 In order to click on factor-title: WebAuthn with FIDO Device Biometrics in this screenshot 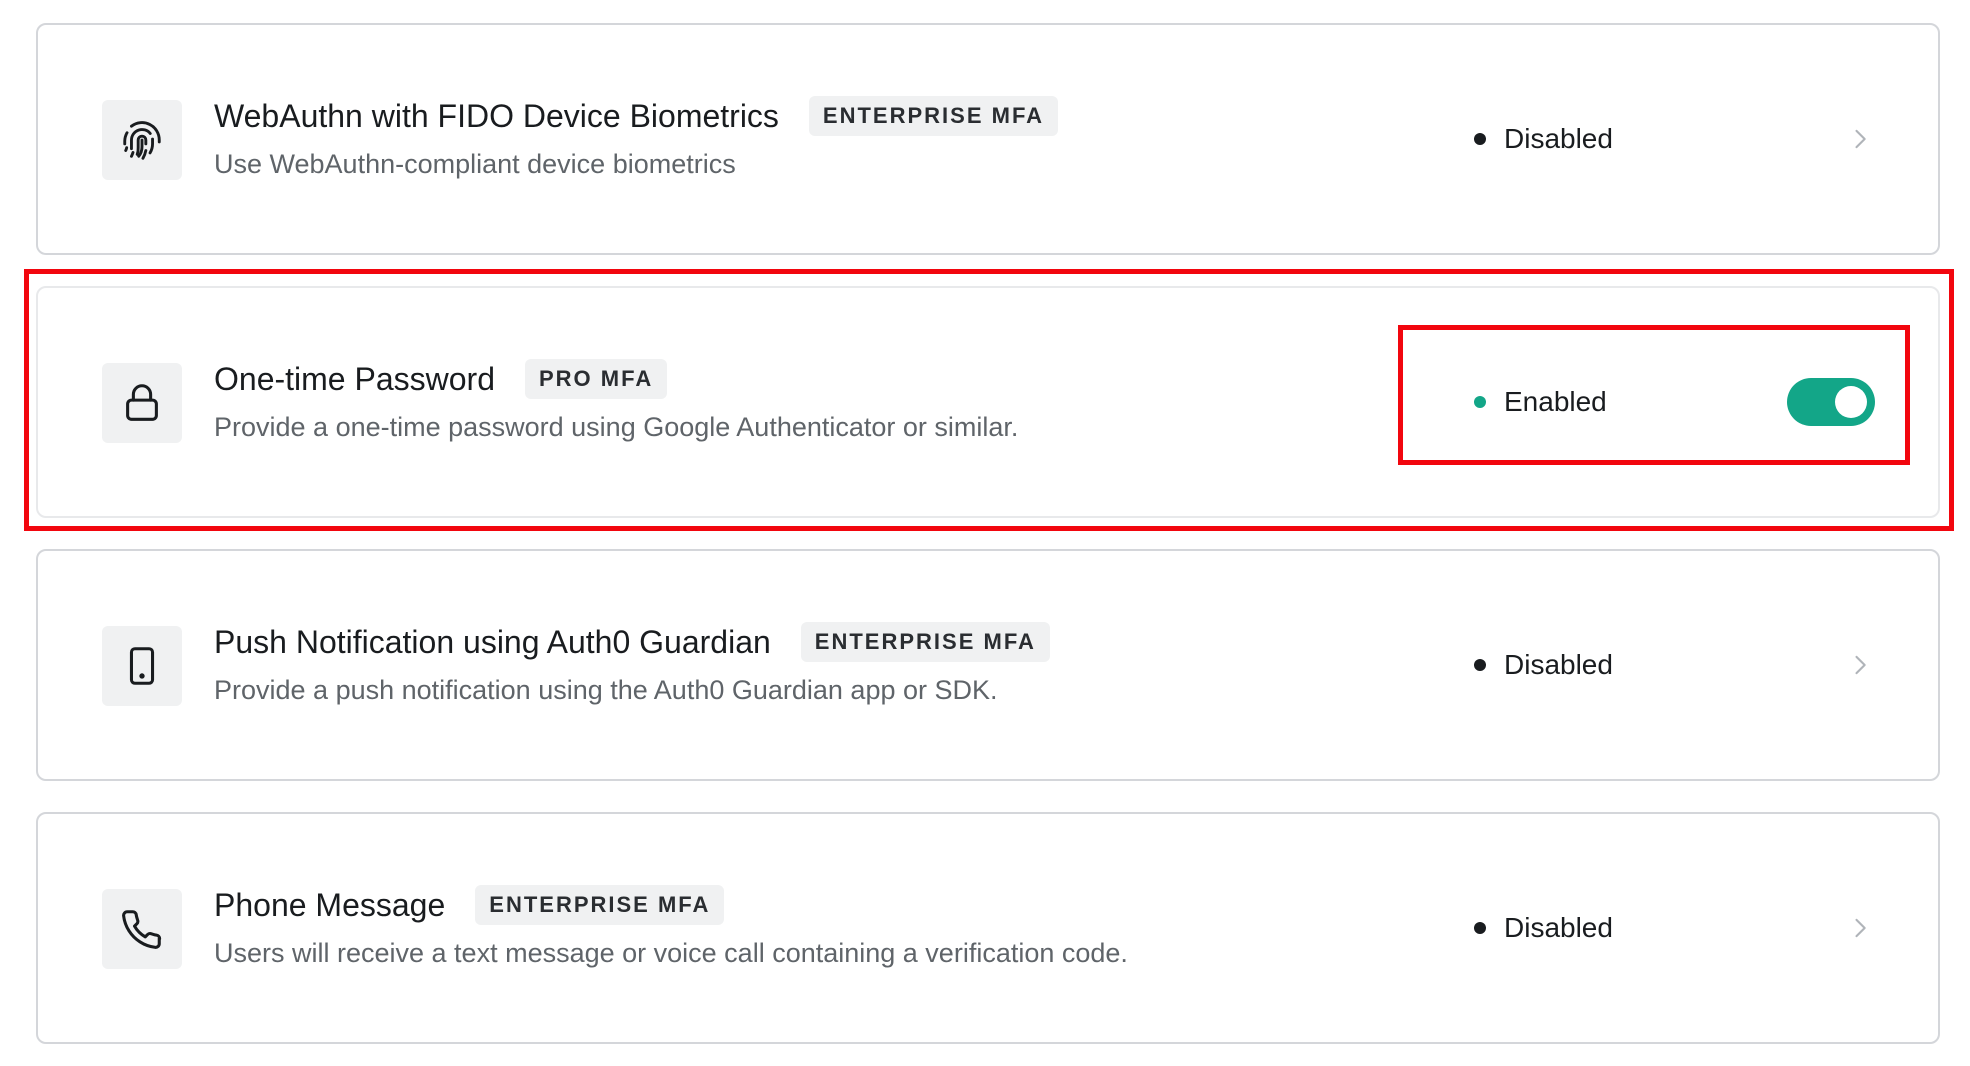, I will do `click(496, 115)`.